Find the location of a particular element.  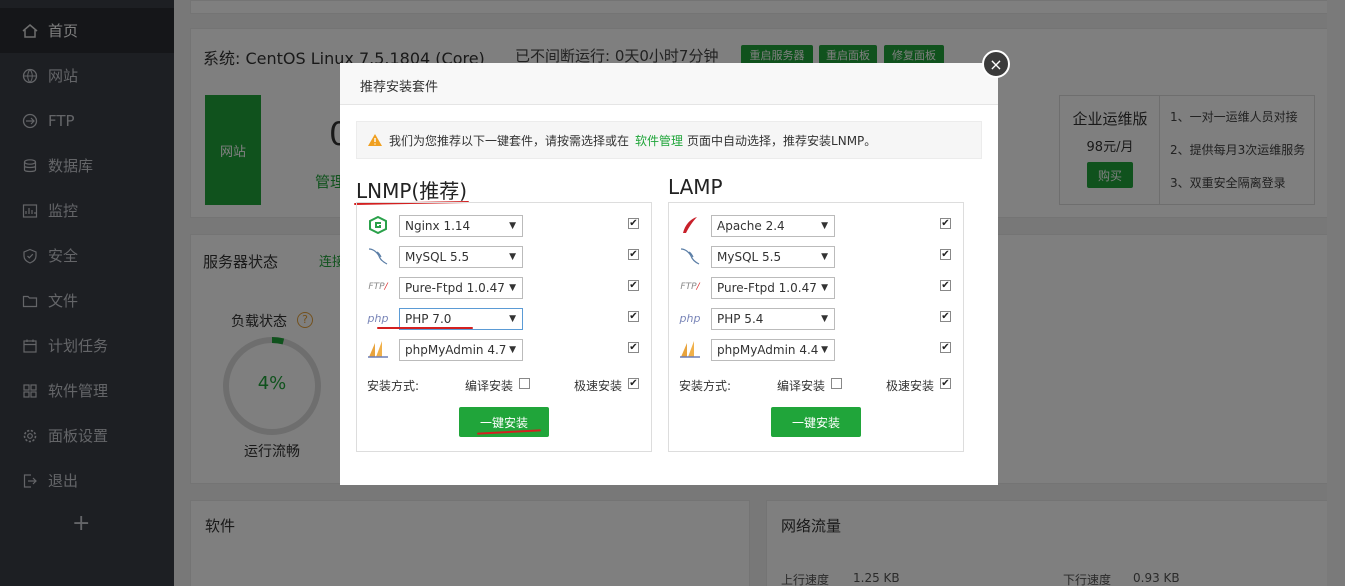

apache-version-select: Apache 2.4 ▼ is located at coordinates (773, 226).